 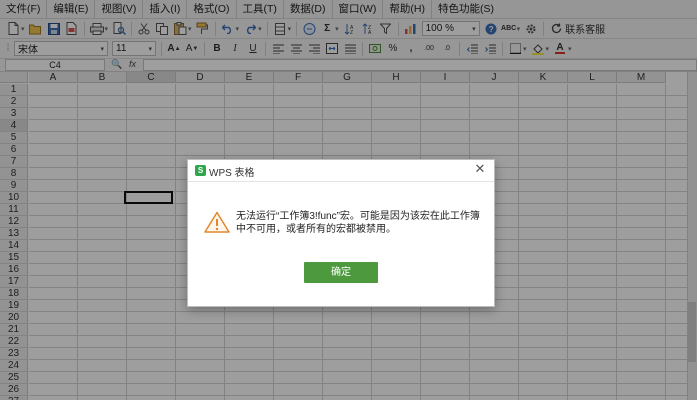 I want to click on wps-logo-icon: S, so click(x=200, y=170).